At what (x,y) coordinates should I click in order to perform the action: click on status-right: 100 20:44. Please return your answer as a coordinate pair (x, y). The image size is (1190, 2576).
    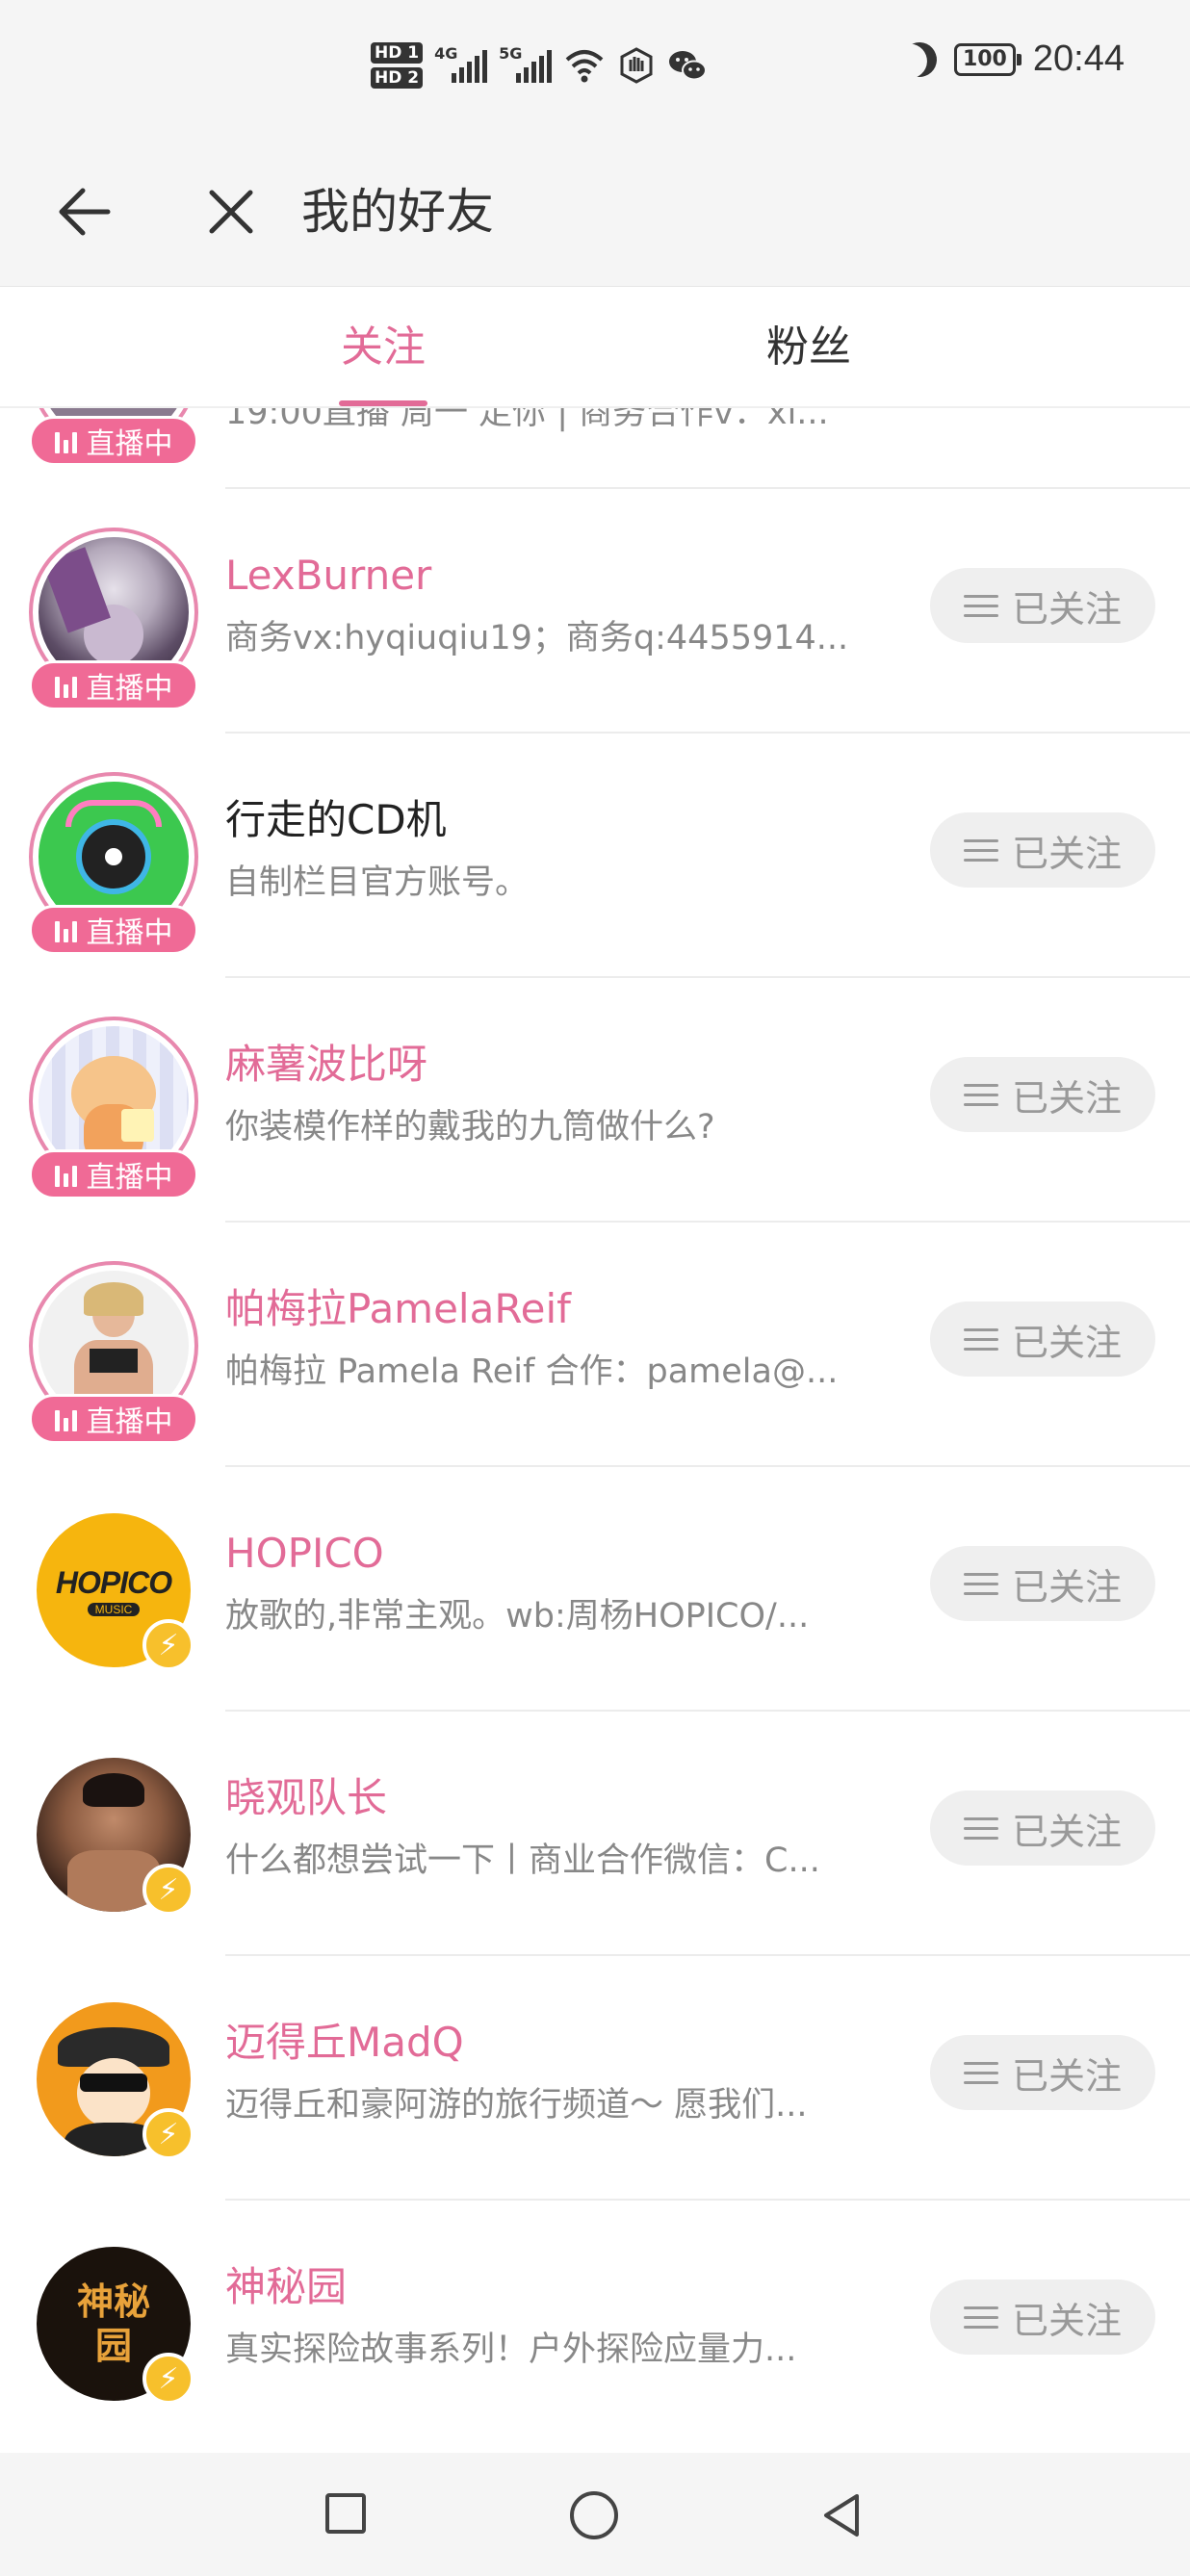
    Looking at the image, I should click on (1014, 60).